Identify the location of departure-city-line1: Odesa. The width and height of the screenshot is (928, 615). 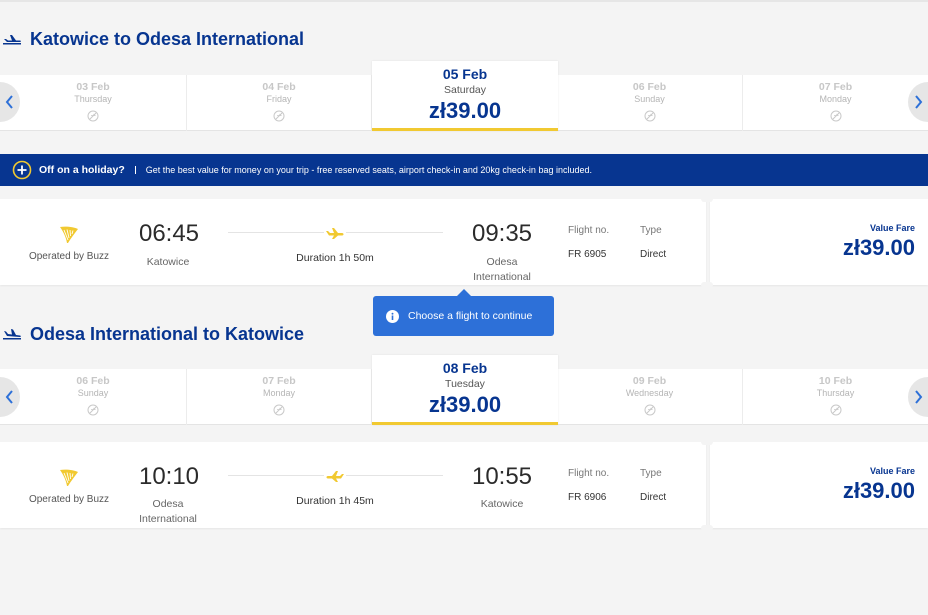
(168, 504).